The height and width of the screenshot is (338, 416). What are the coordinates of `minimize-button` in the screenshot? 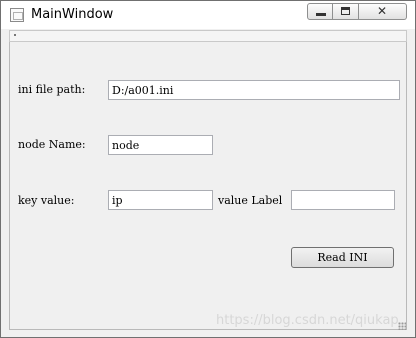 It's located at (320, 11).